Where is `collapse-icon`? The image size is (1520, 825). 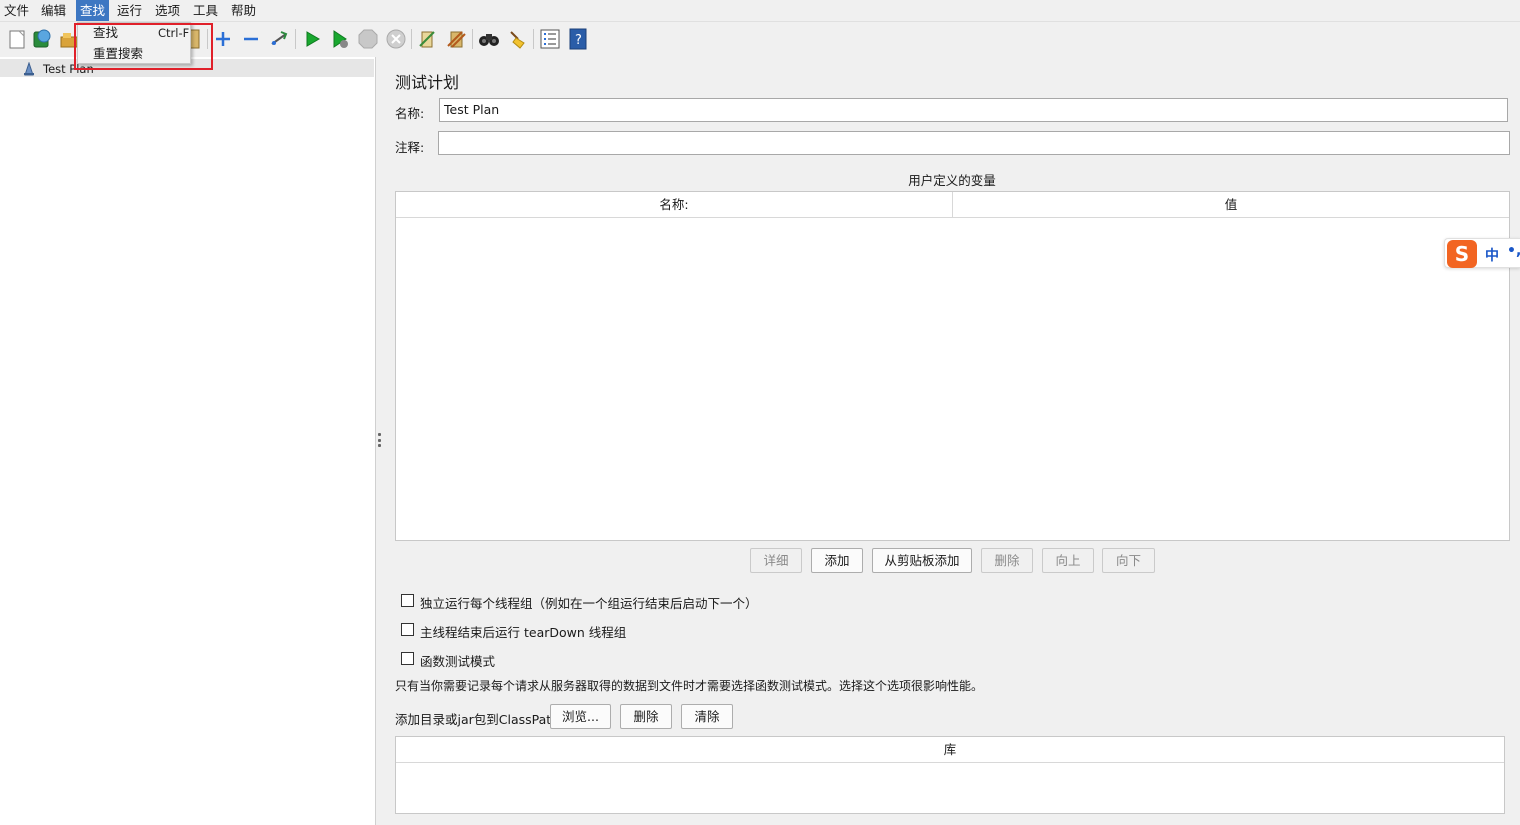 collapse-icon is located at coordinates (251, 39).